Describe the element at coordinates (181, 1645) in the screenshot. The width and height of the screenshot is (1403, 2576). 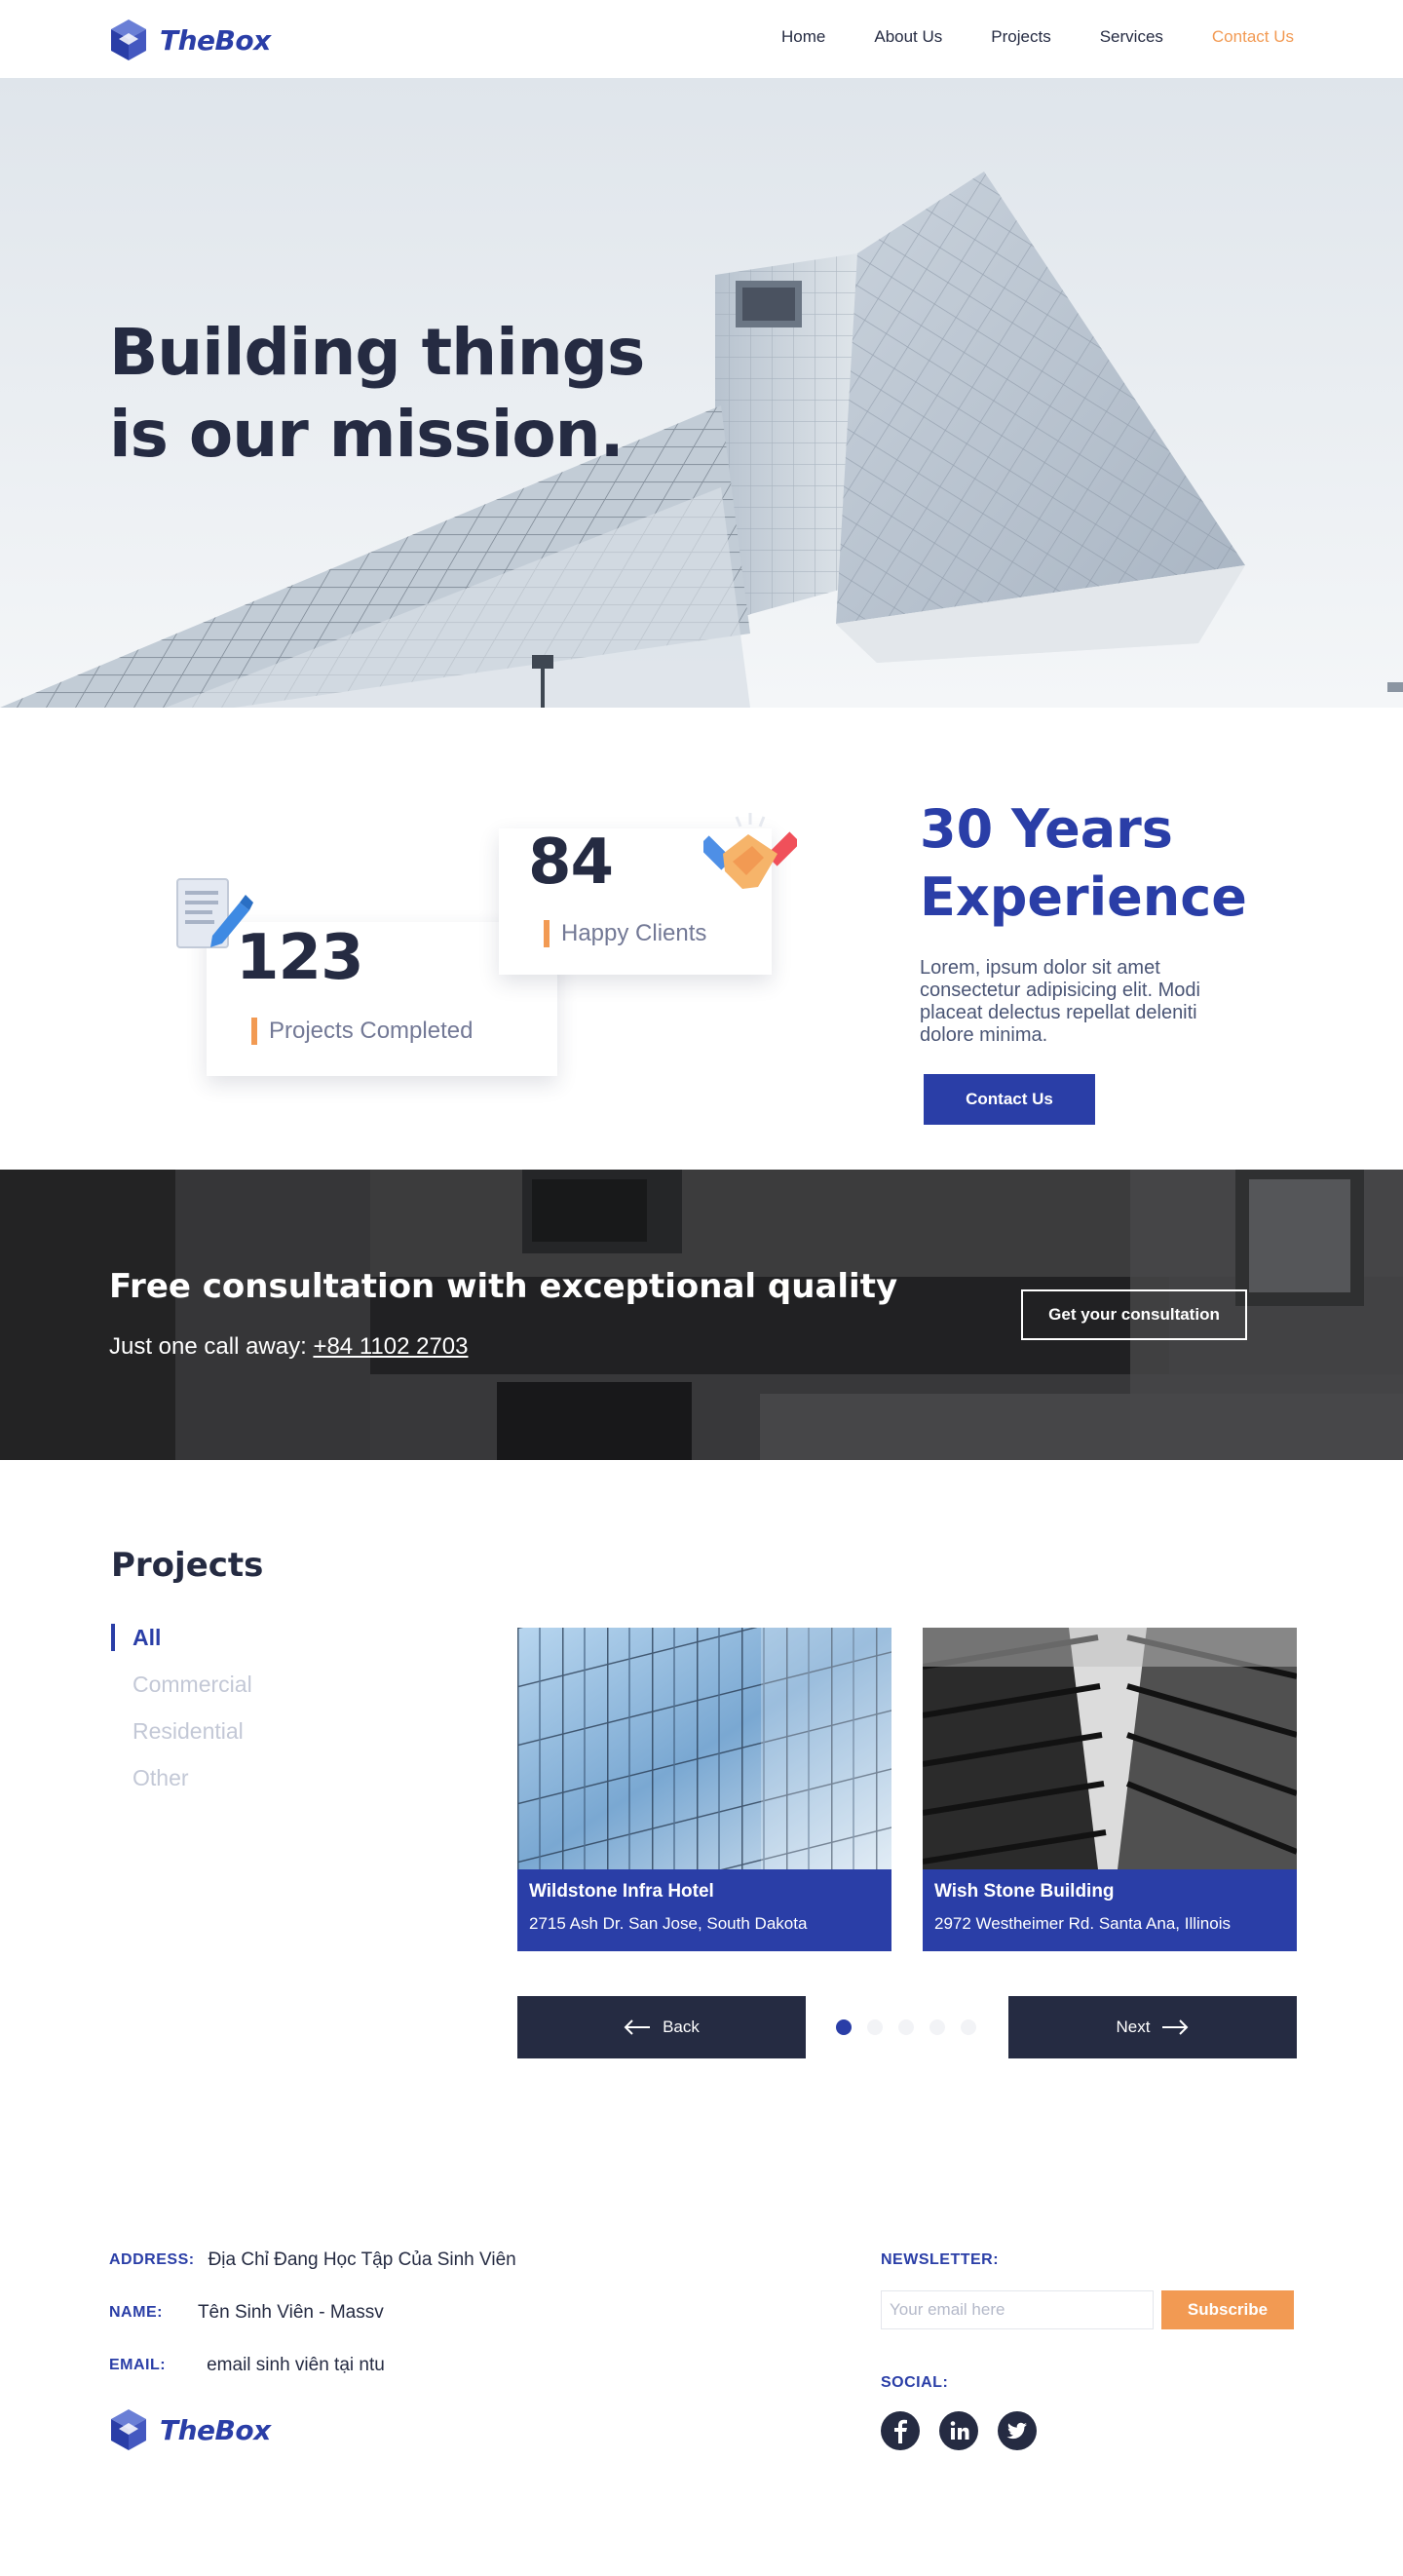
I see `filter-all: All` at that location.